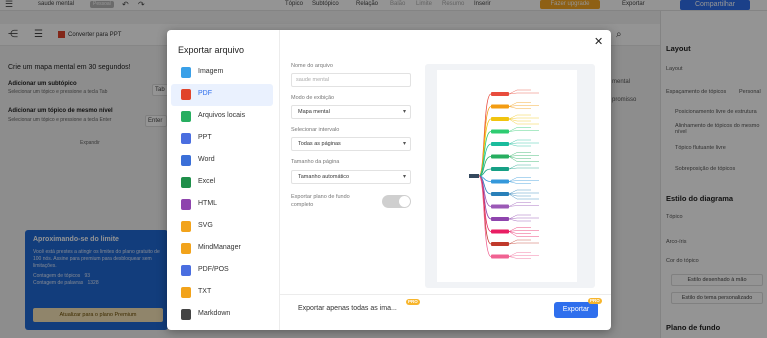 The image size is (767, 338). I want to click on format-item-pdf-pos: PDF/POS, so click(222, 271).